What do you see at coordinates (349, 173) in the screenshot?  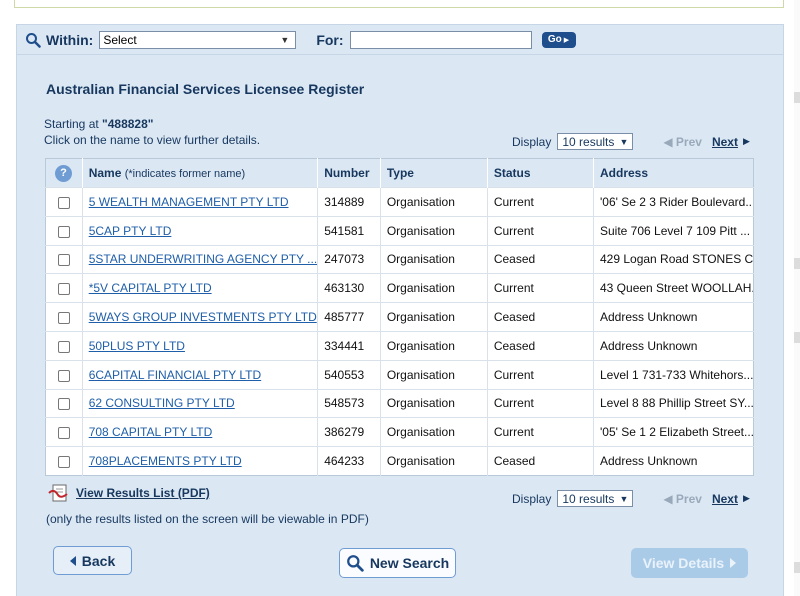 I see `header-number: Number` at bounding box center [349, 173].